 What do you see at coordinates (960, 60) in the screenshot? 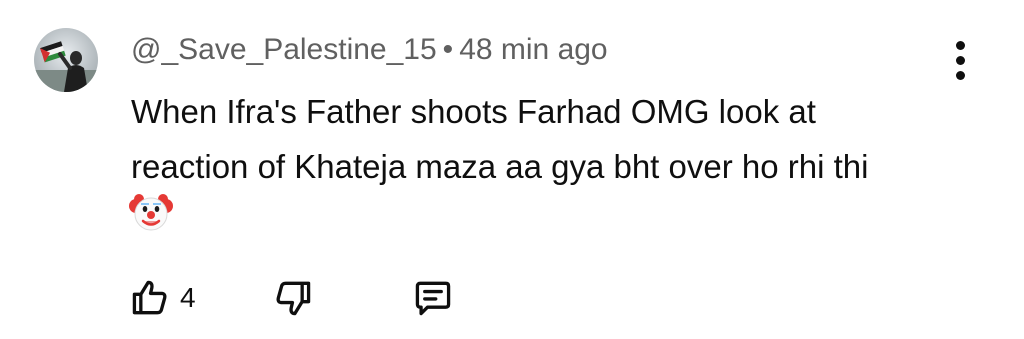
I see `more-options-button` at bounding box center [960, 60].